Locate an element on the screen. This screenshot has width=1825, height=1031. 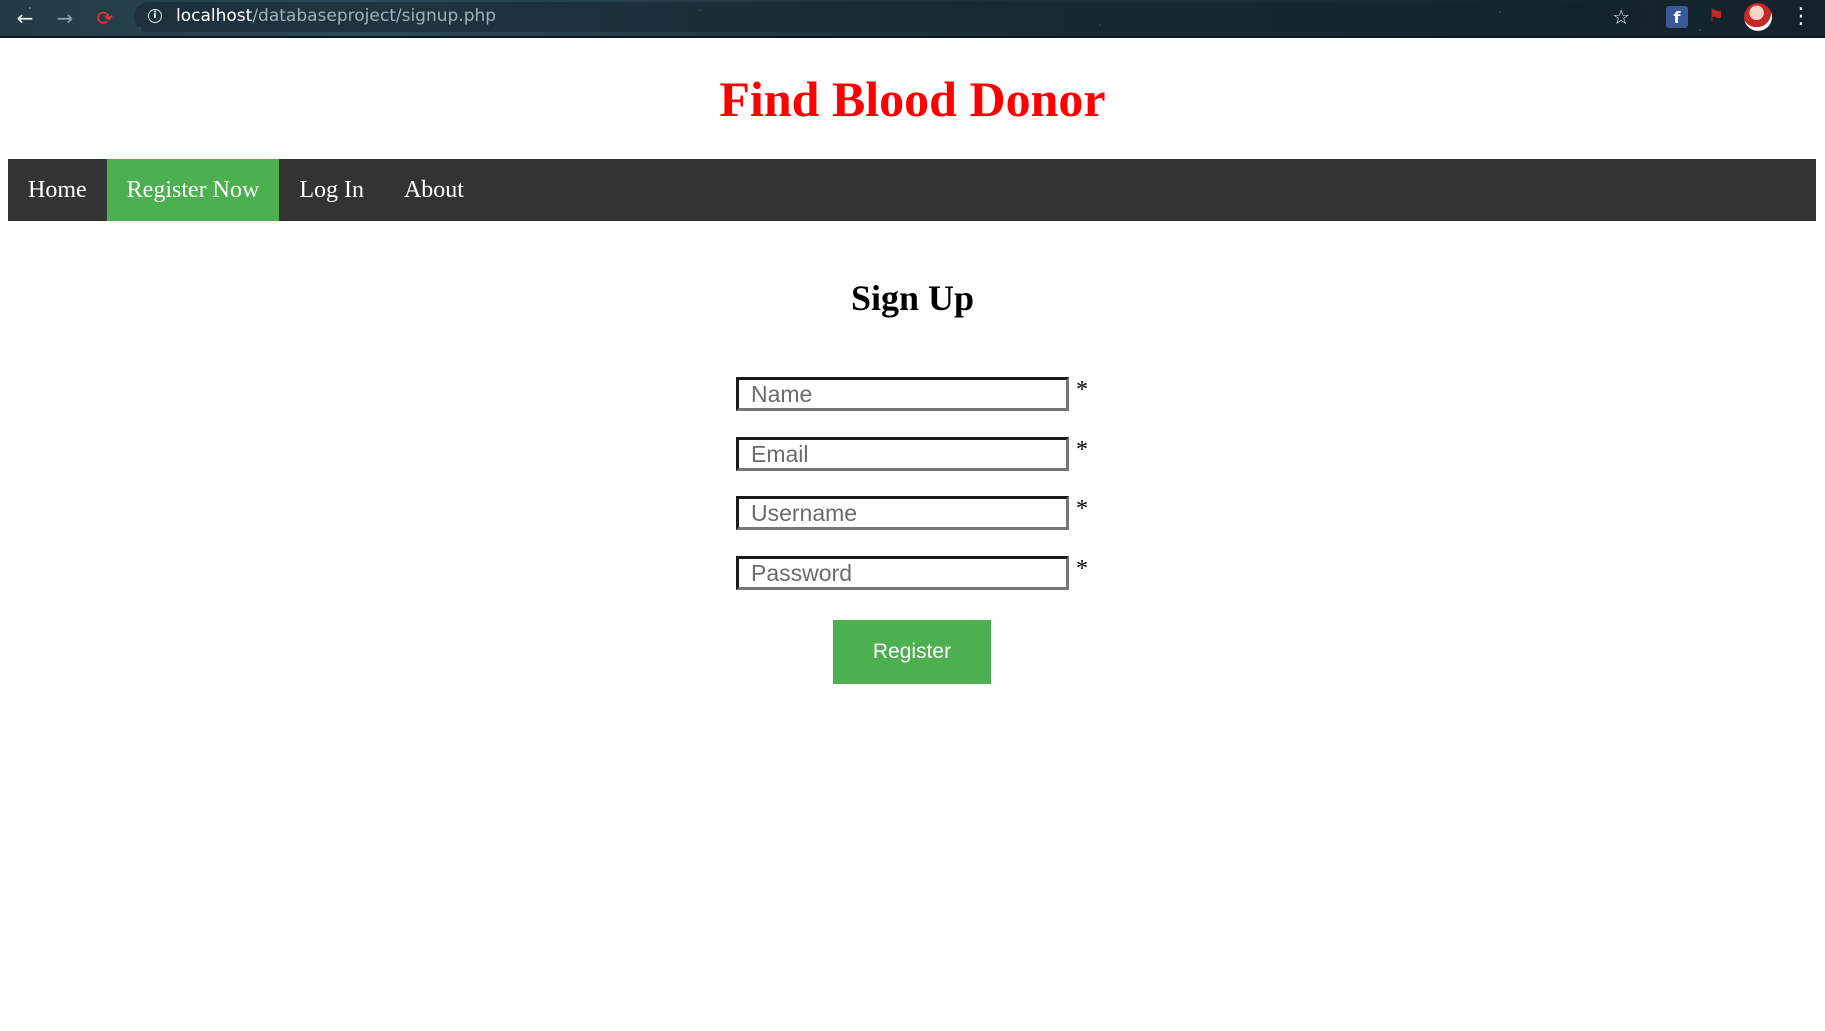
extension-icon: ⚑ is located at coordinates (1716, 17).